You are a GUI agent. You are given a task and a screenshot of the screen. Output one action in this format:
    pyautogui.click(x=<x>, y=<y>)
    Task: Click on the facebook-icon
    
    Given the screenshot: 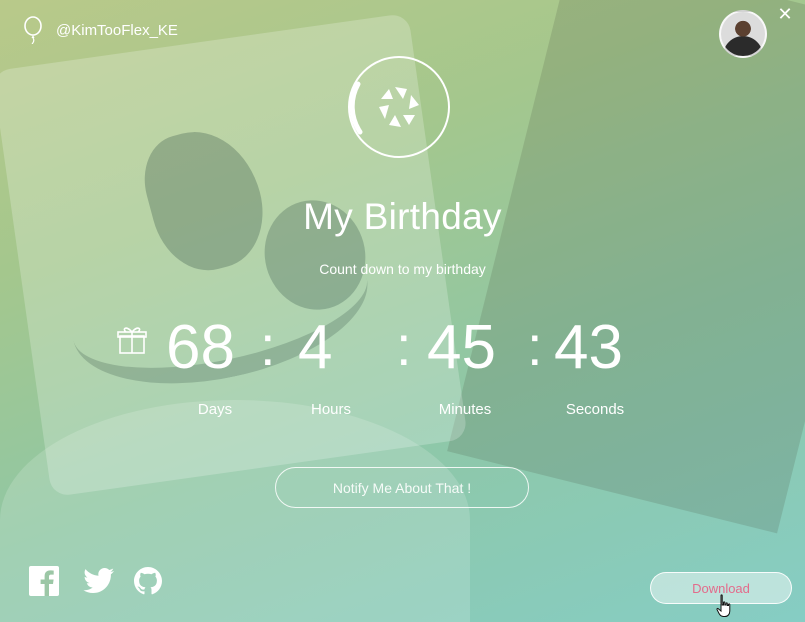 What is the action you would take?
    pyautogui.click(x=44, y=581)
    